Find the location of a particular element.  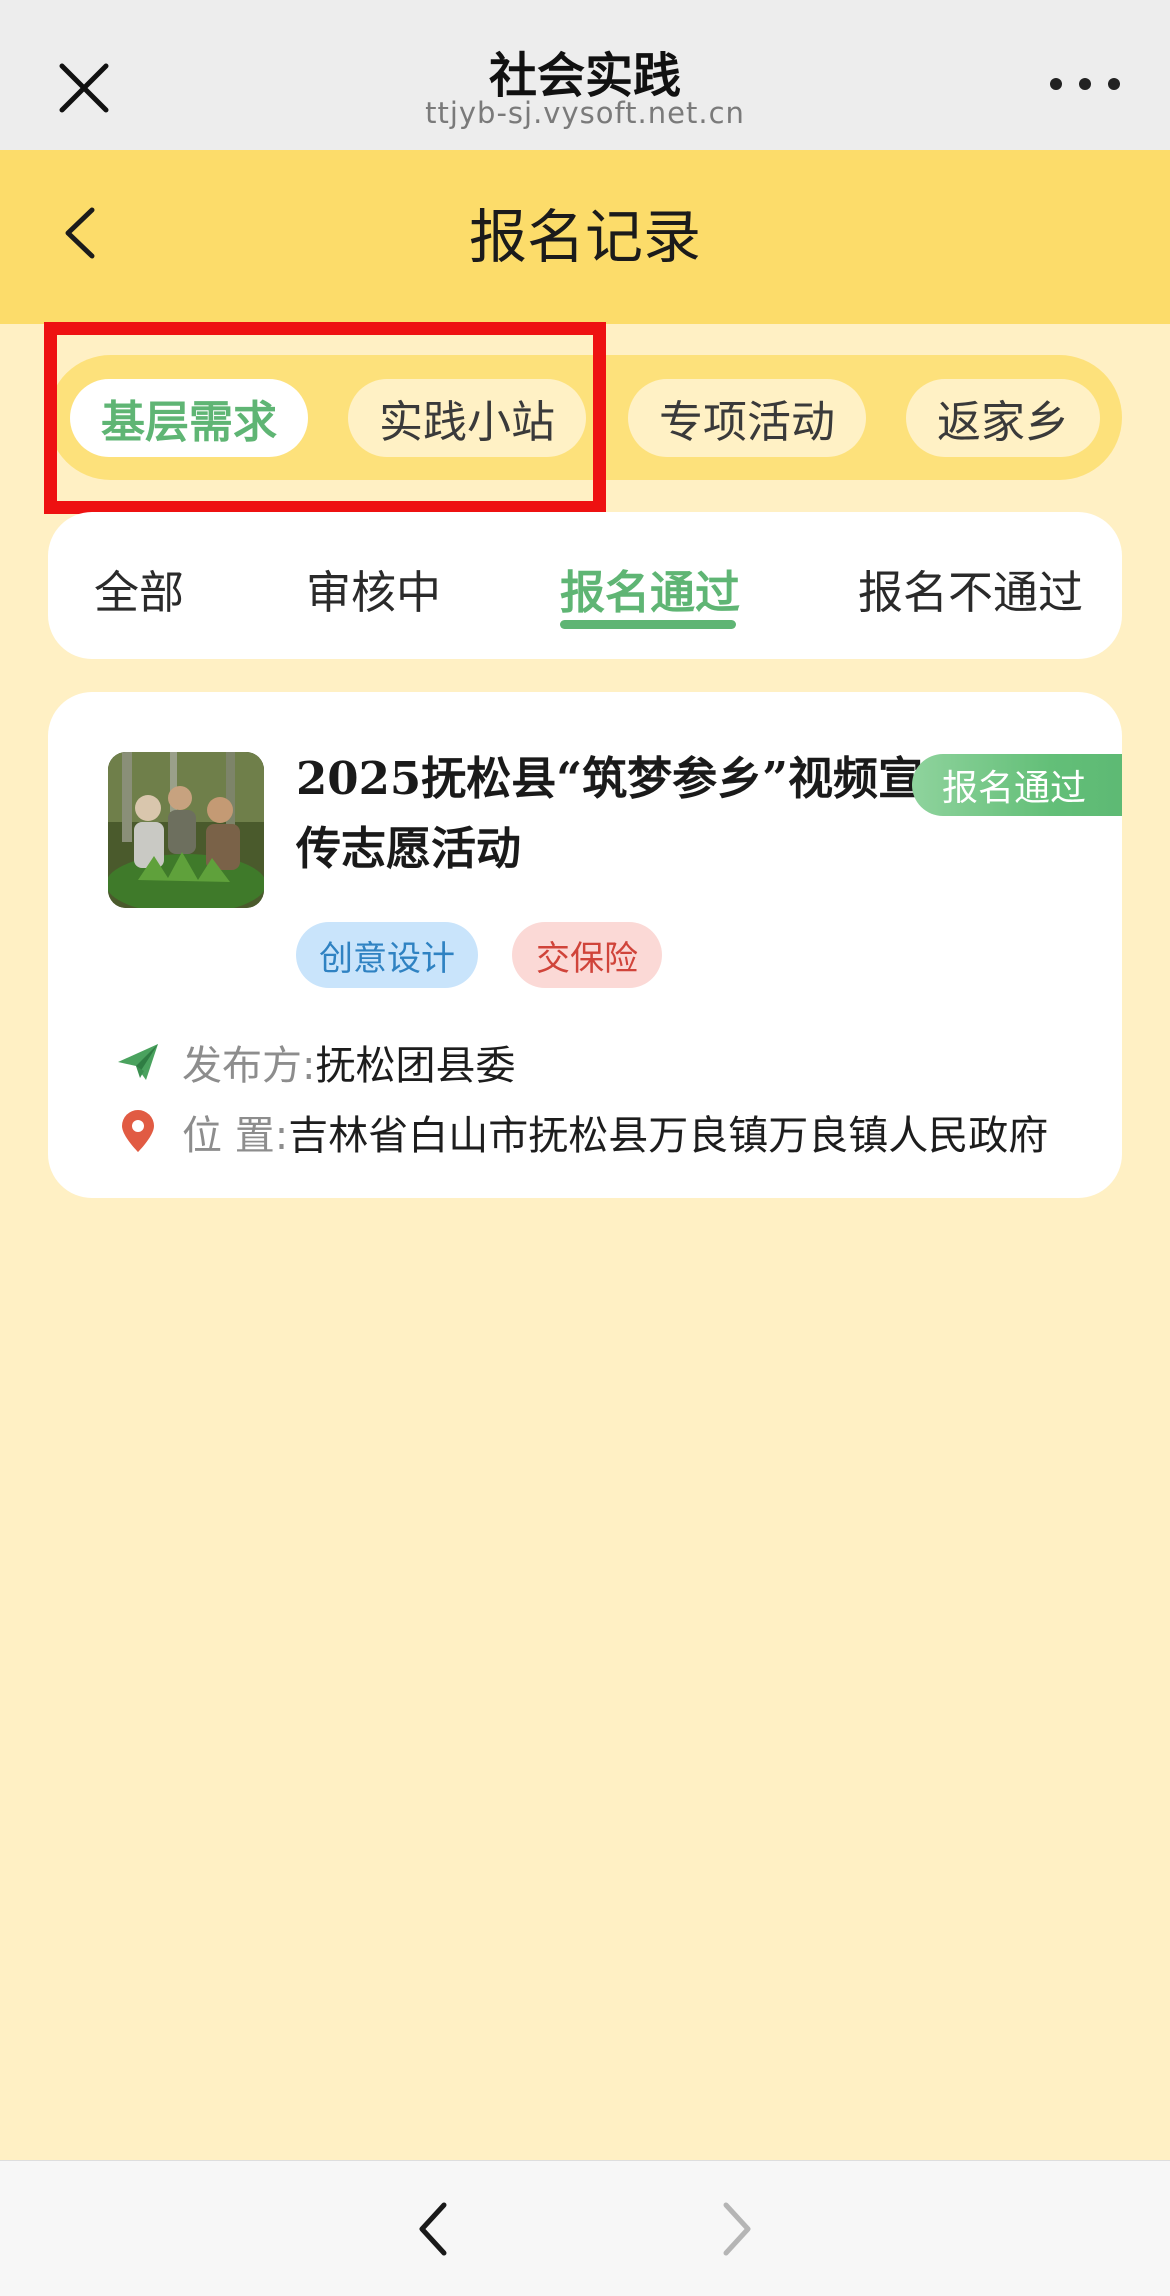

location-row: 位 置: 吉林省白山市抚松县万良镇万良镇人民政府 is located at coordinates (581, 1132).